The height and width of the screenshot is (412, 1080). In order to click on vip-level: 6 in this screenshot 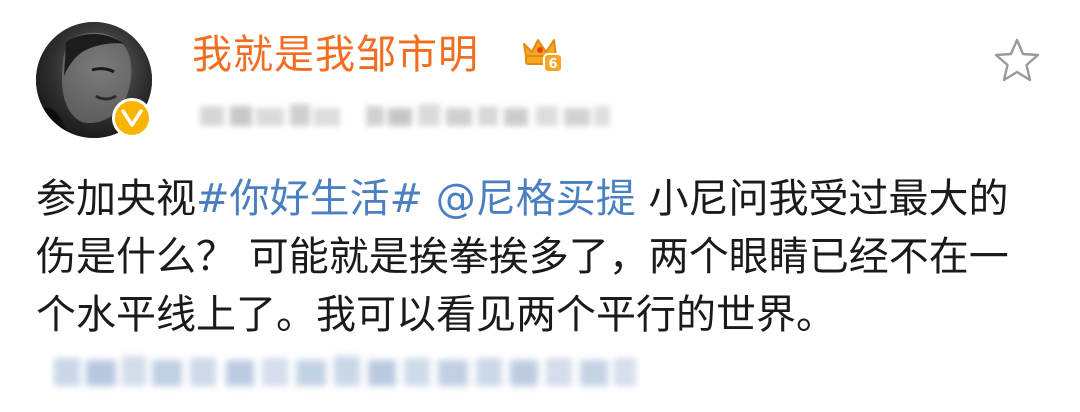, I will do `click(552, 64)`.